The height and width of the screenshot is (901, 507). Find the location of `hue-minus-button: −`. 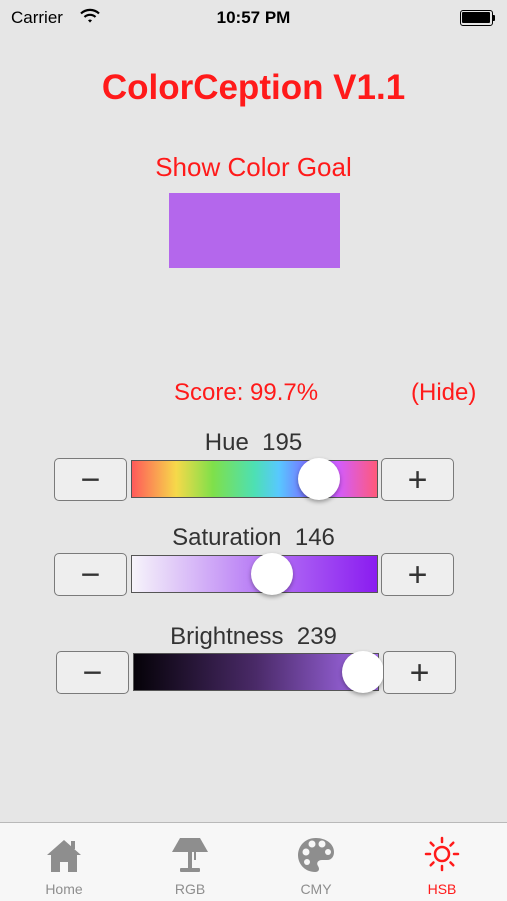

hue-minus-button: − is located at coordinates (90, 479).